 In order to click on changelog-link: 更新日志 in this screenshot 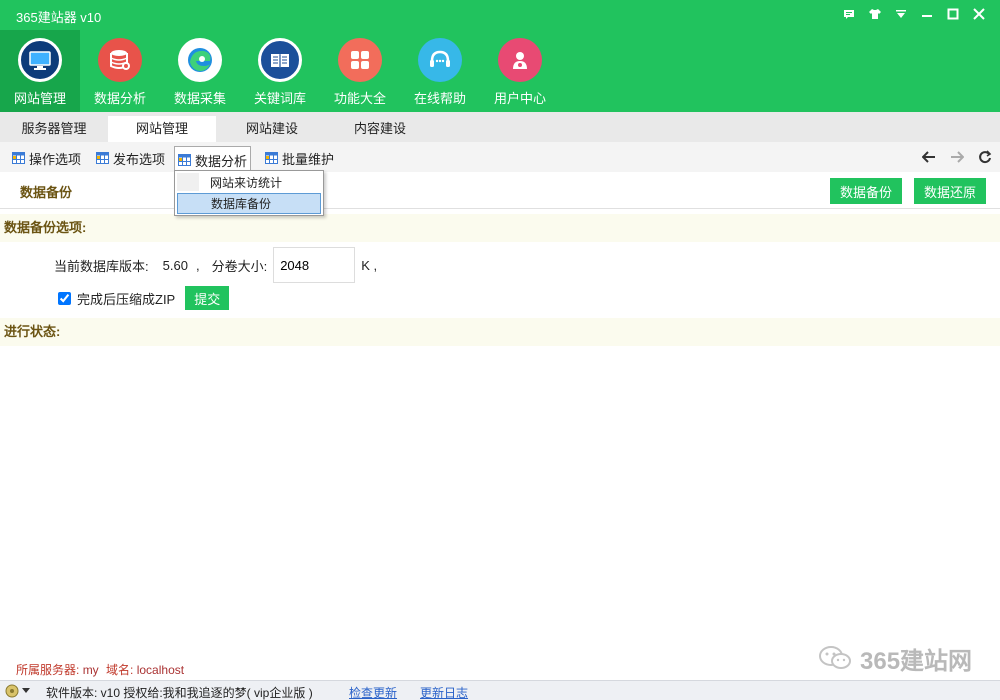, I will do `click(444, 692)`.